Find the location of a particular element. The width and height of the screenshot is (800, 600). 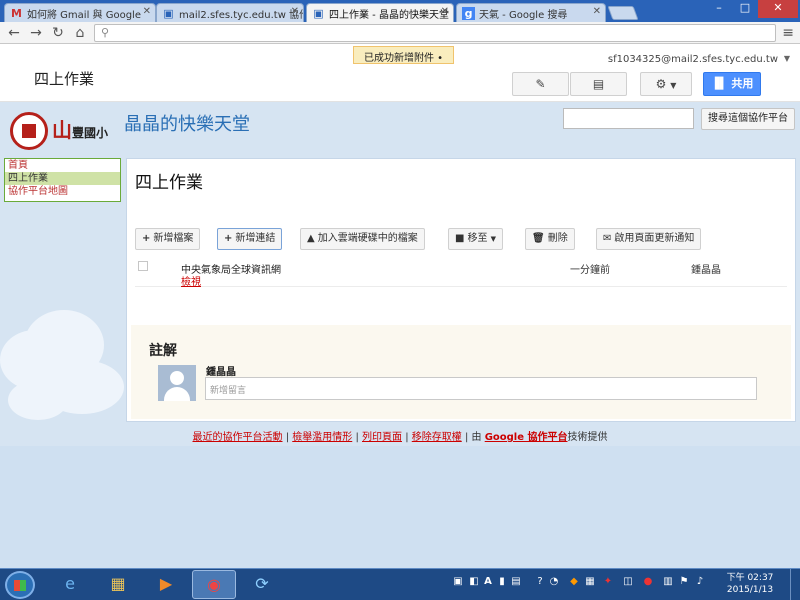

volume-icon: ♪ is located at coordinates (700, 582).